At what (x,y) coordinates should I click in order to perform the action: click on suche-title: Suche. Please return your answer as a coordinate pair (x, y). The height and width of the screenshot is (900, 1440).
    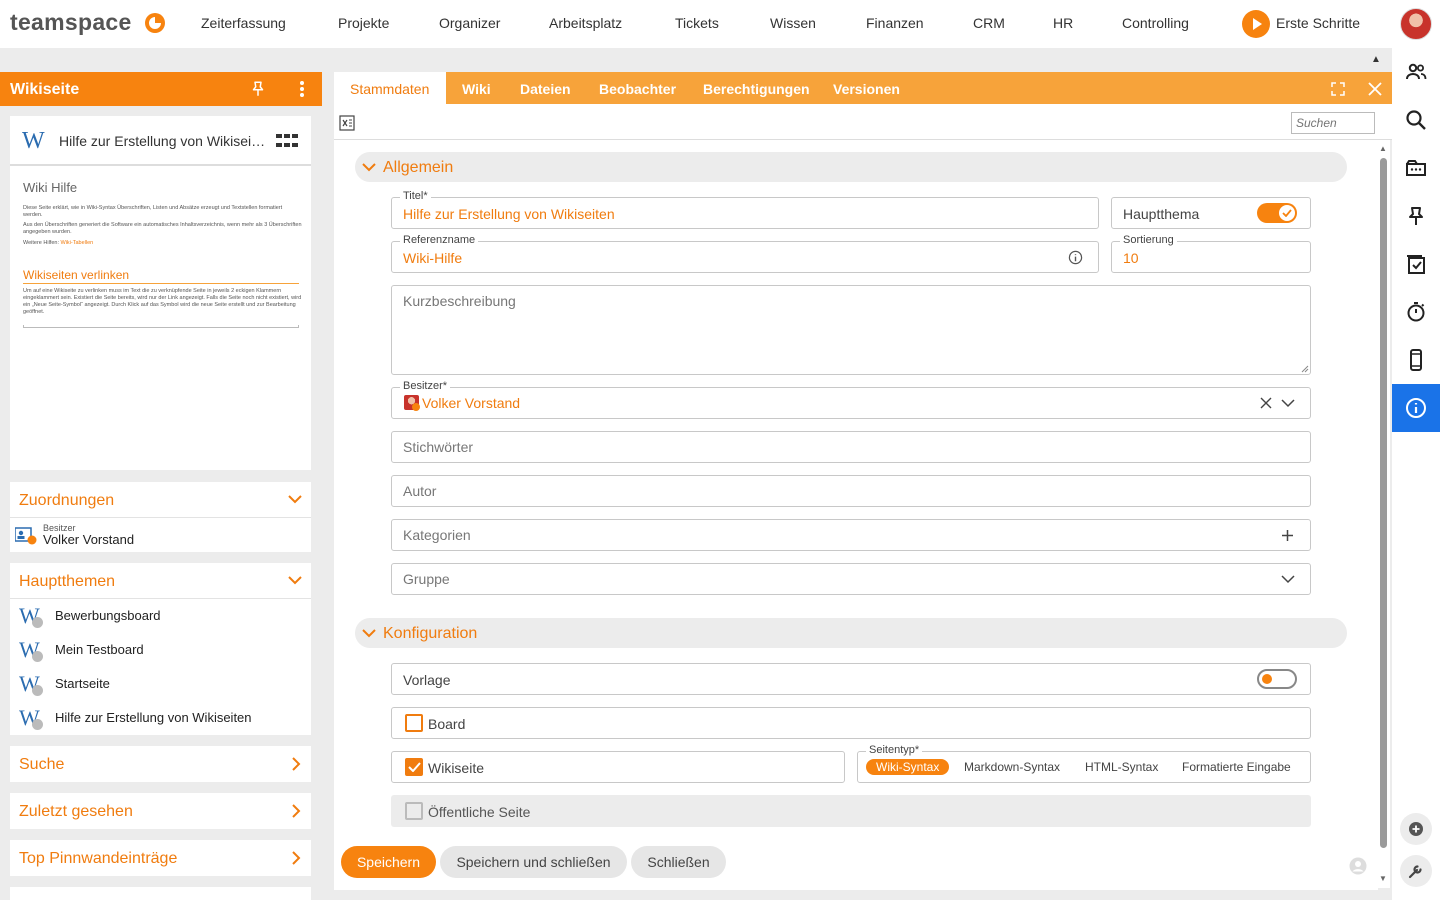
    Looking at the image, I should click on (41, 765).